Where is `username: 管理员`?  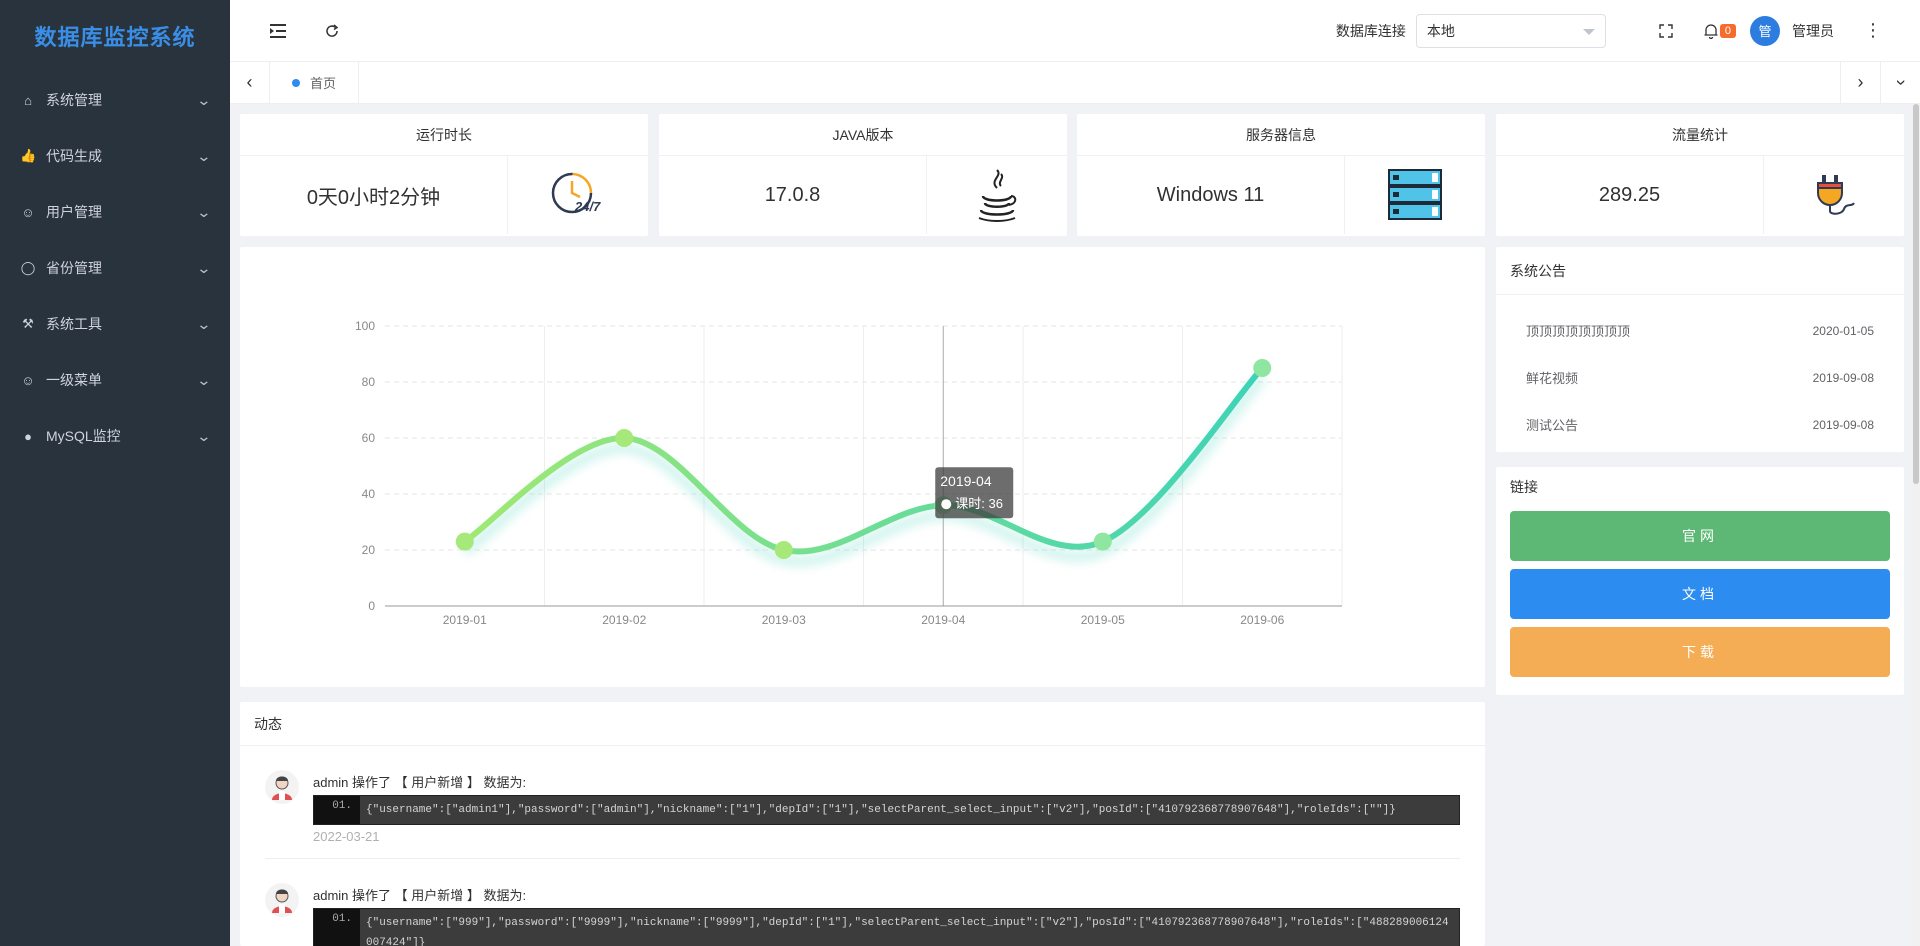
username: 管理员 is located at coordinates (1813, 31).